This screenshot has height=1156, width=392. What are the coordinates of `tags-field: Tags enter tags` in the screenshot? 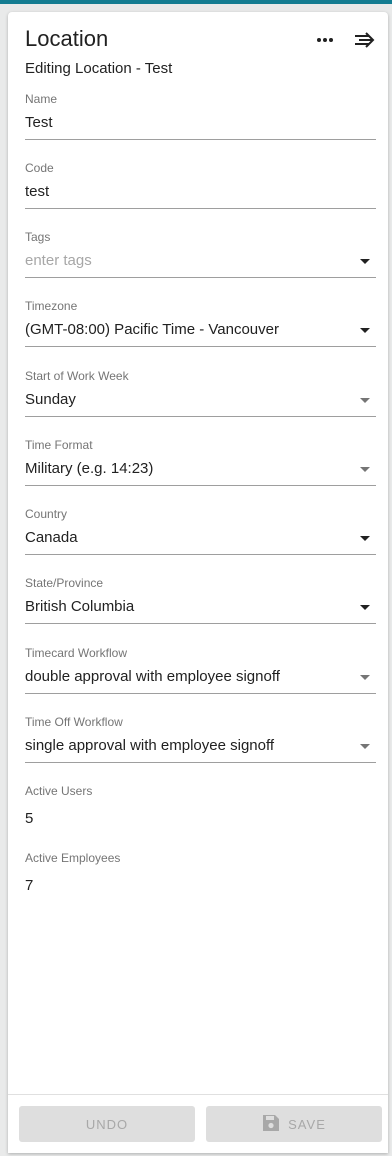 It's located at (200, 254).